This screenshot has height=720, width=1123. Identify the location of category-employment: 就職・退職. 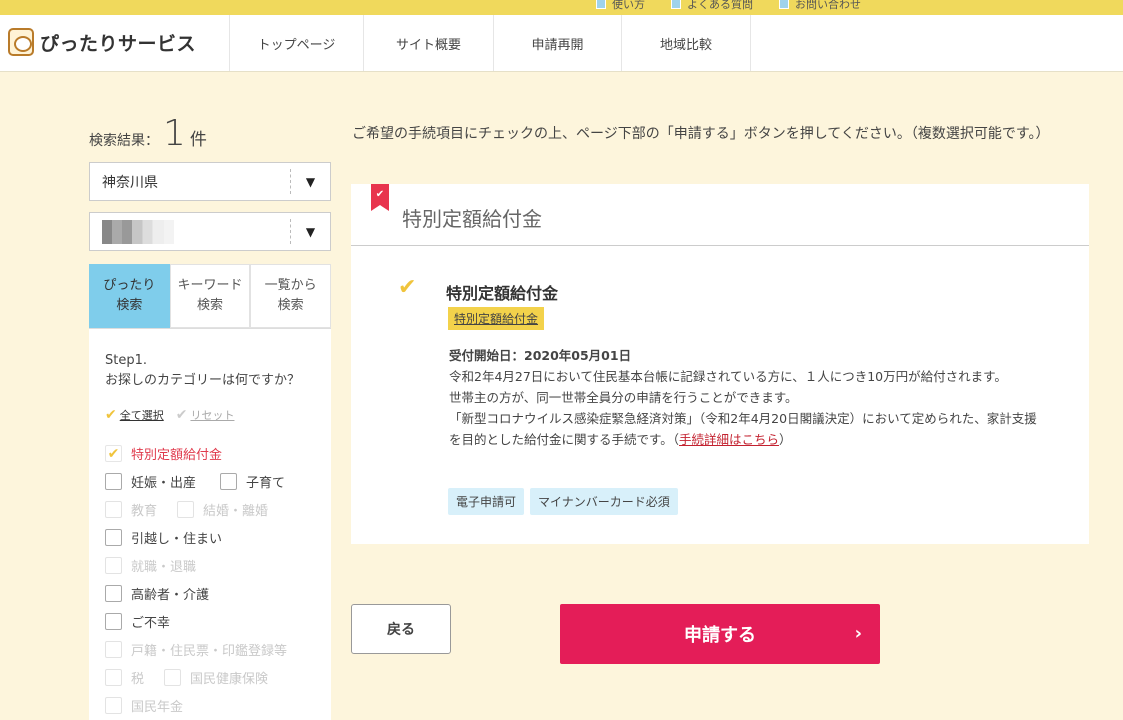
(150, 565).